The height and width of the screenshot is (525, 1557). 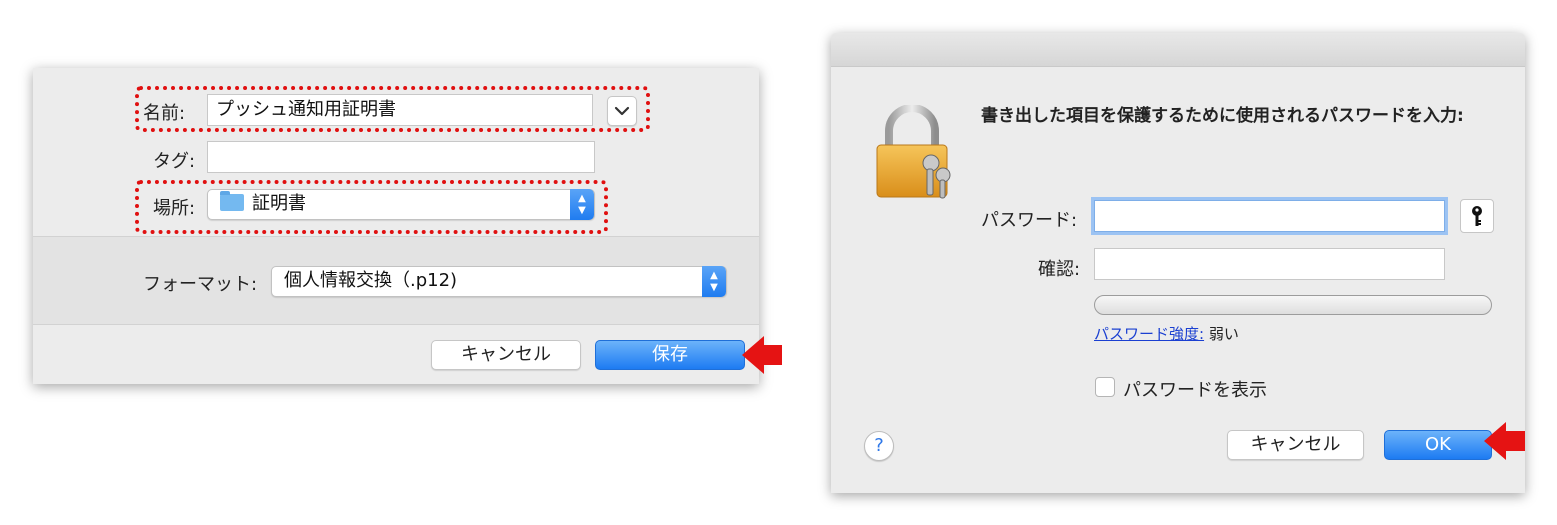 I want to click on password-strength-meter, so click(x=1293, y=305).